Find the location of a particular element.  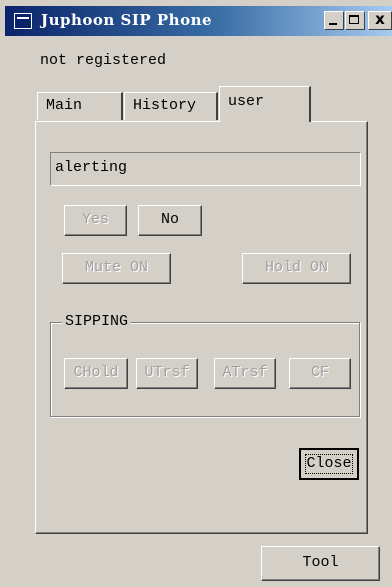

registration-status: not registered is located at coordinates (103, 60).